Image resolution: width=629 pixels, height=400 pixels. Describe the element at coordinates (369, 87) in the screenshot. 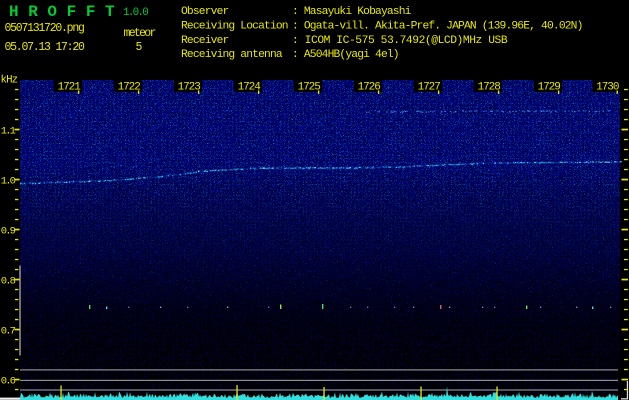

I see `svg-text: 1726` at that location.